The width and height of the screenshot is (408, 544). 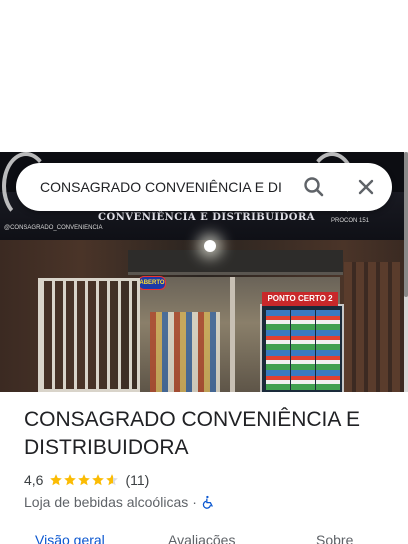 I want to click on store-right-wall, so click(x=374, y=327).